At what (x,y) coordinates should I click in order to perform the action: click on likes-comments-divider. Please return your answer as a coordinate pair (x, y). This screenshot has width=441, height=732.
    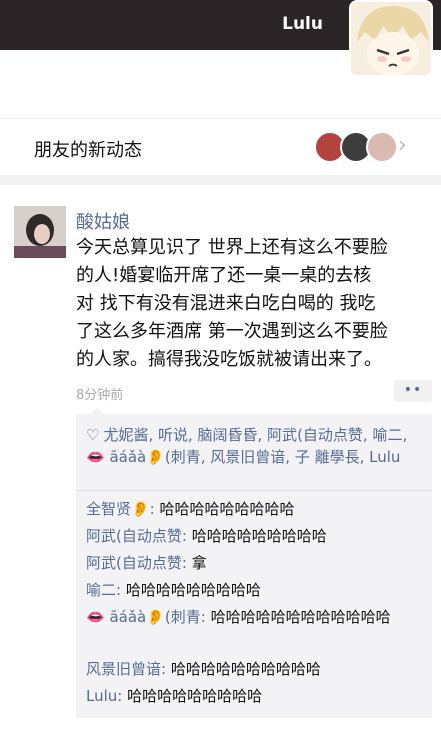
    Looking at the image, I should click on (254, 490).